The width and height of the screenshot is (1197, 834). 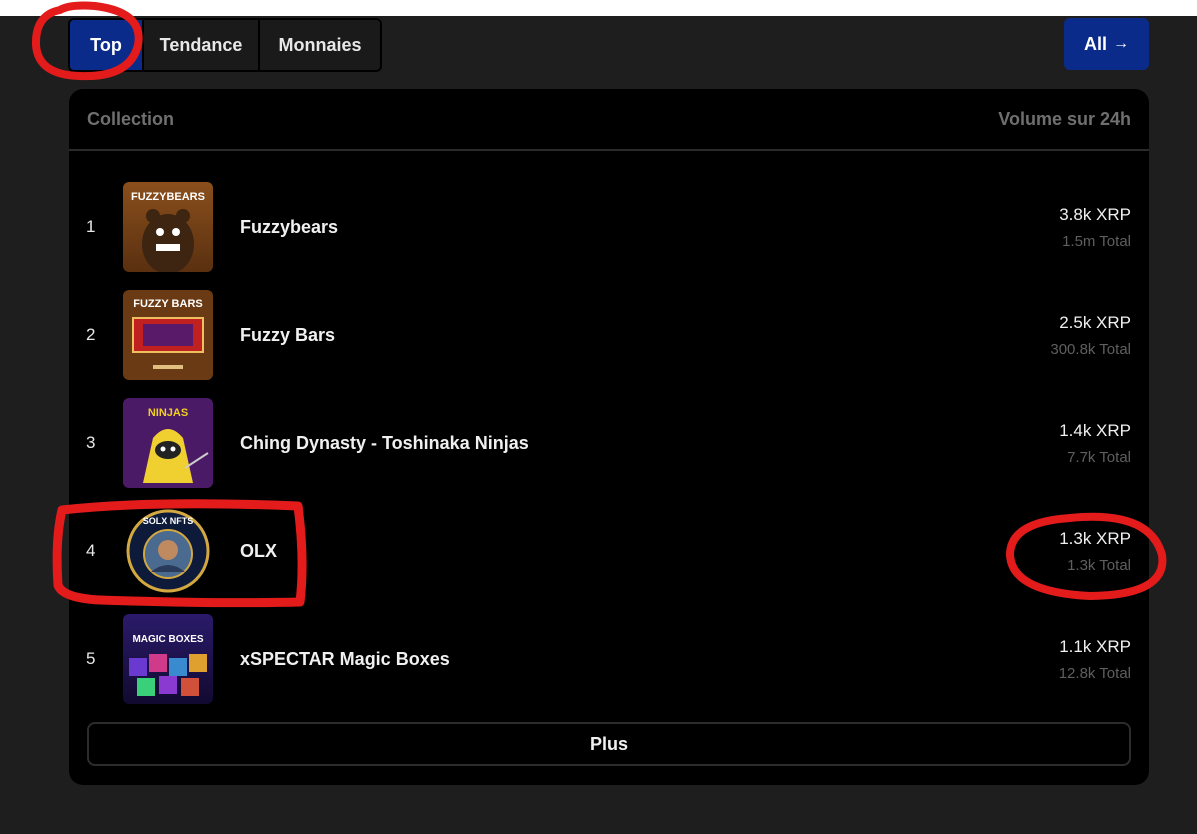 I want to click on volume-cell: 1.4k XRP 7.7k Total, so click(x=1104, y=443).